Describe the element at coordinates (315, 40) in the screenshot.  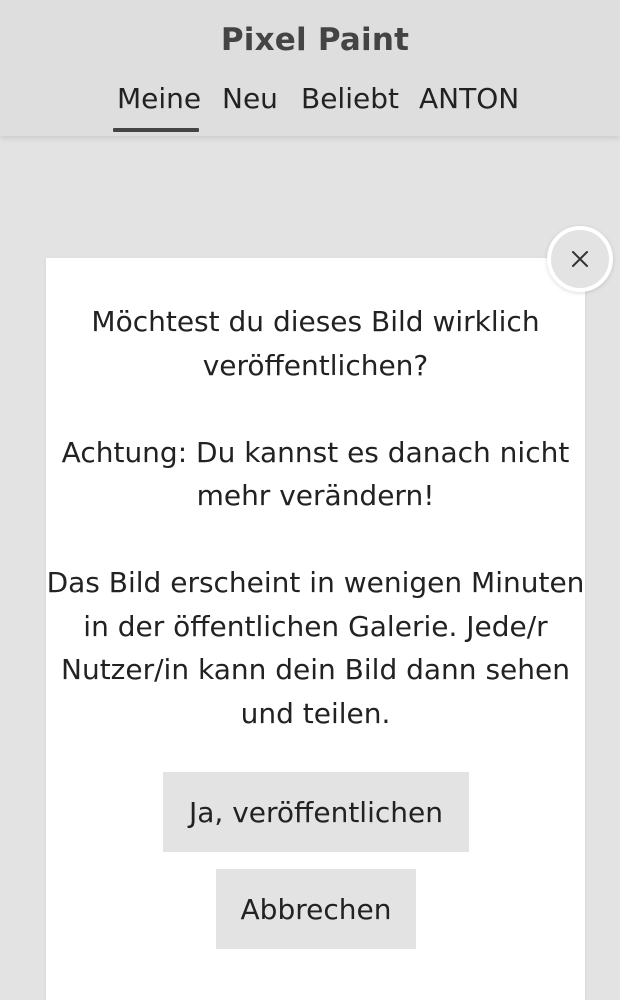
I see `app-title: Pixel Paint` at that location.